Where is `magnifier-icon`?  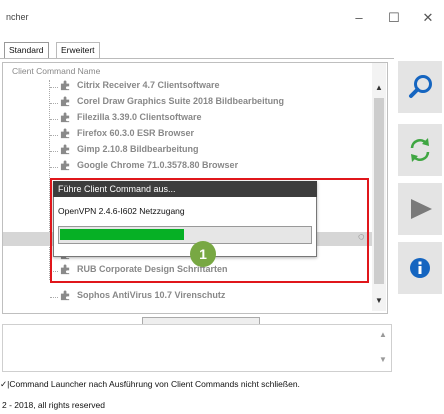 magnifier-icon is located at coordinates (420, 86).